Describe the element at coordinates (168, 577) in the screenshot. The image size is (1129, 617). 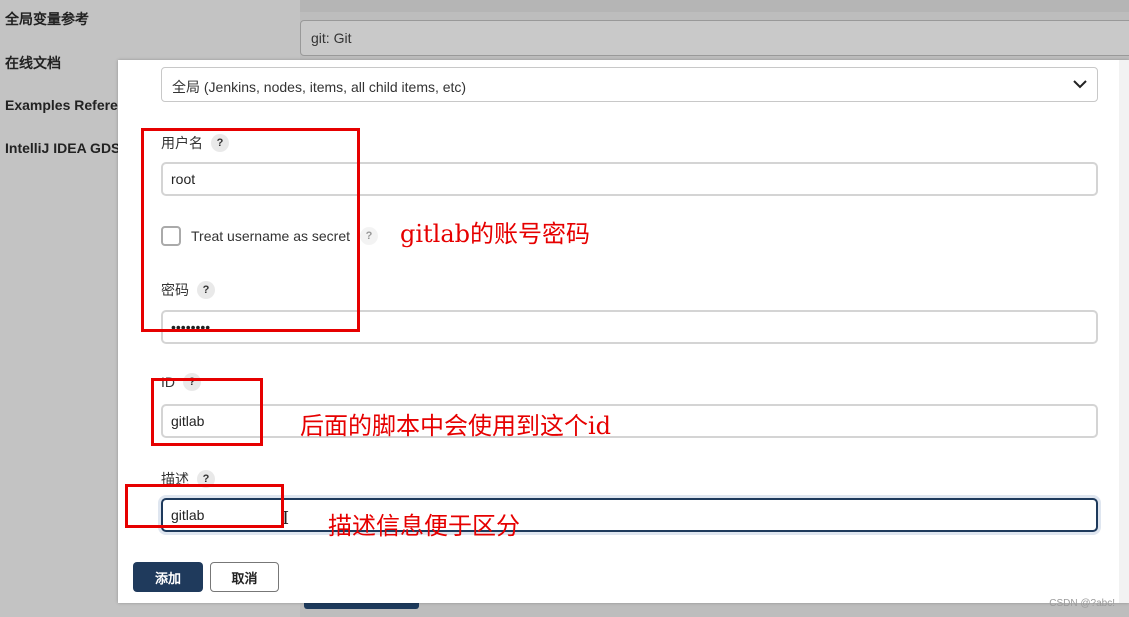
I see `add-button: 添加` at that location.